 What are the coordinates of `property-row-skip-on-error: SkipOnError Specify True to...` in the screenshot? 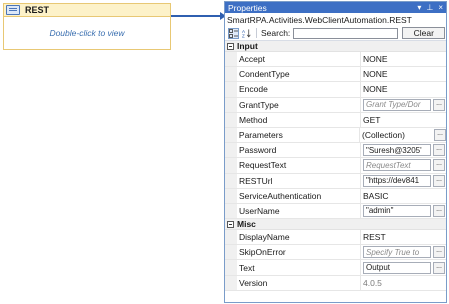 It's located at (335, 253).